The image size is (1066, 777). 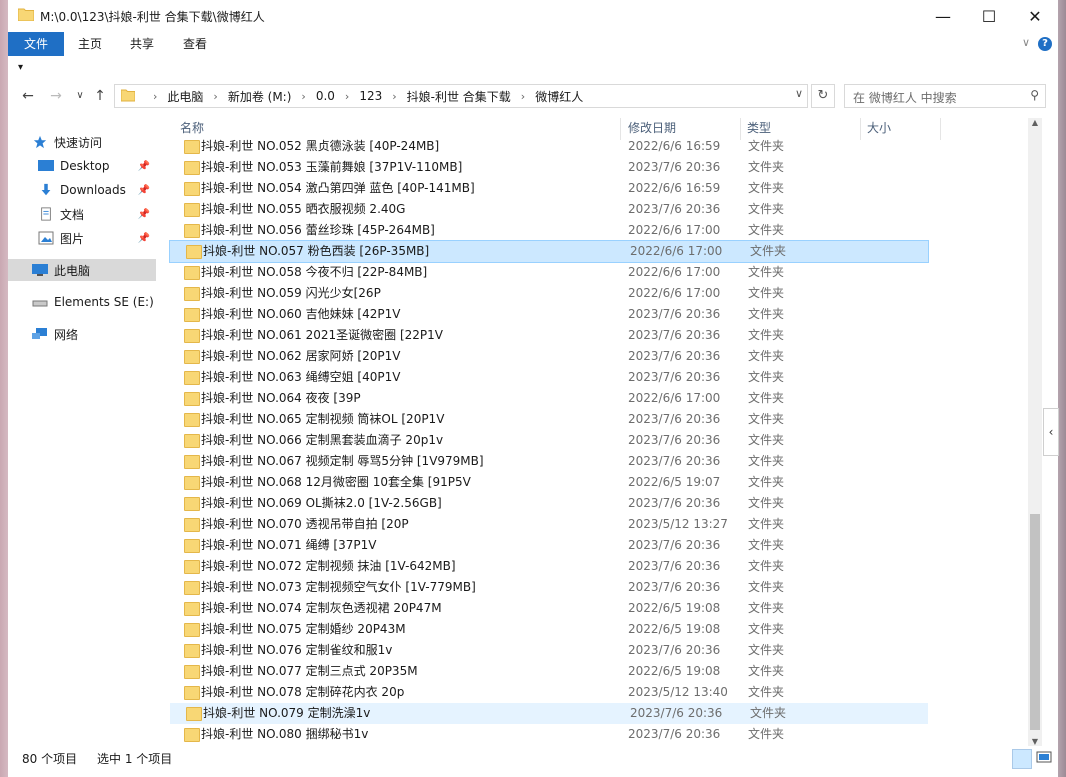 What do you see at coordinates (1035, 622) in the screenshot?
I see `scrollbar-thumb` at bounding box center [1035, 622].